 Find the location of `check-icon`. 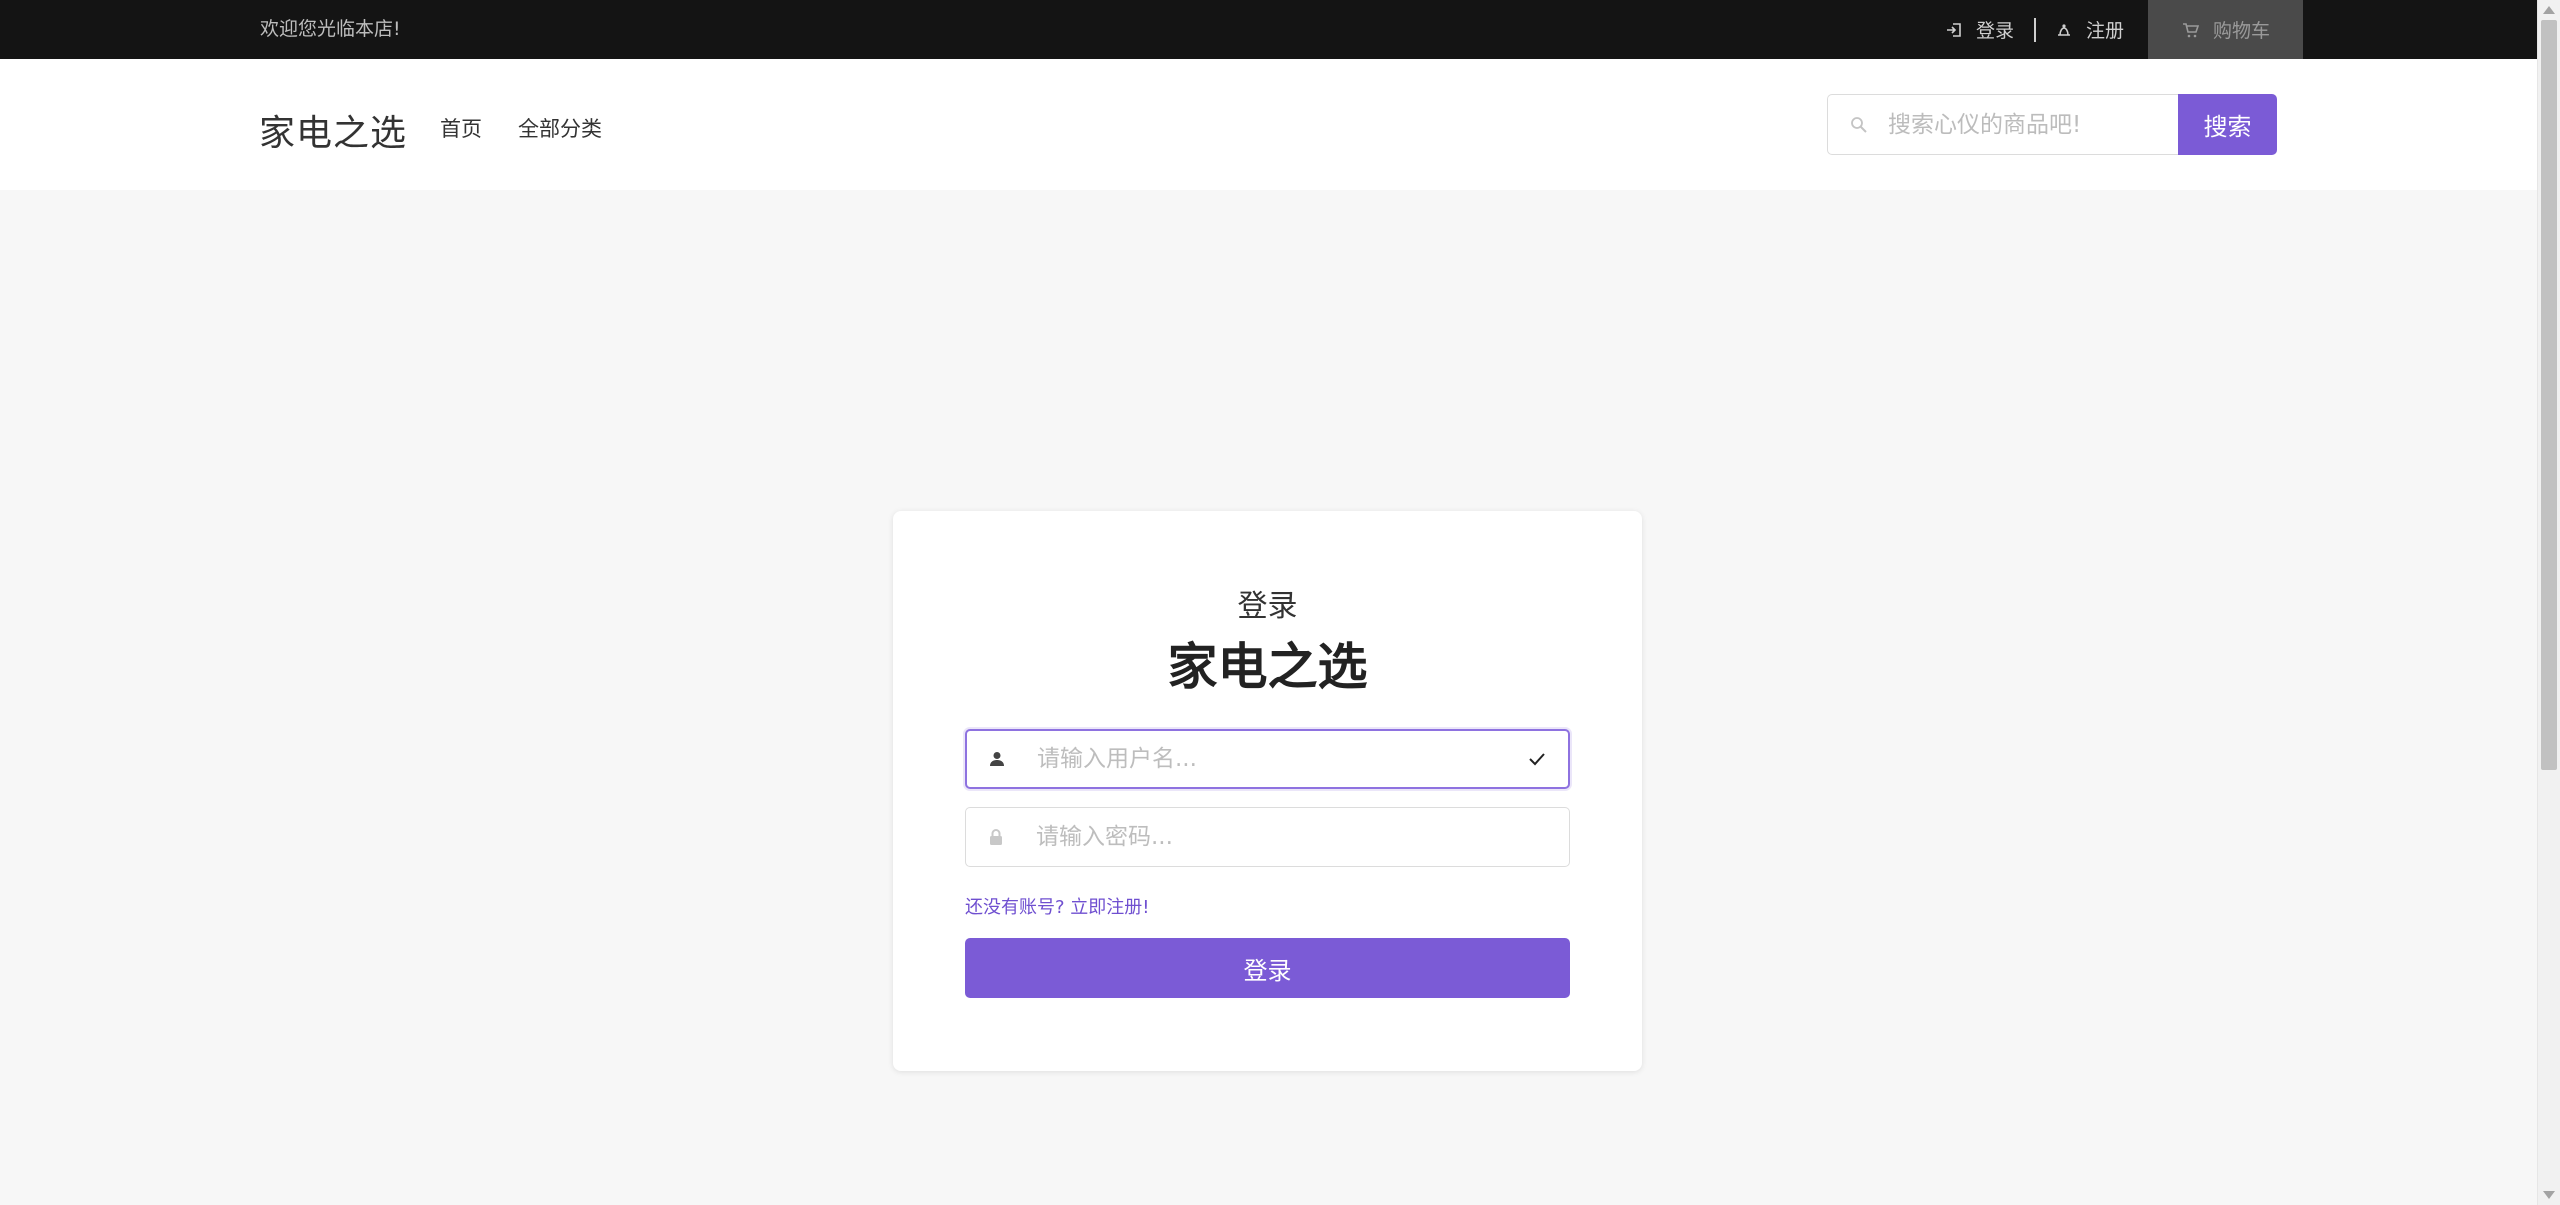

check-icon is located at coordinates (1537, 759).